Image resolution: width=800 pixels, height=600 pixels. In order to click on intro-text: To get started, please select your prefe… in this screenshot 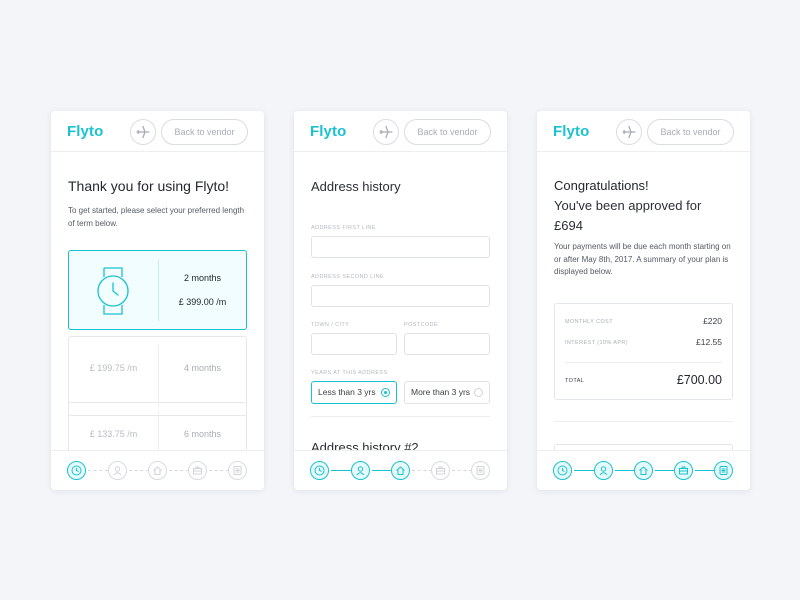, I will do `click(156, 217)`.